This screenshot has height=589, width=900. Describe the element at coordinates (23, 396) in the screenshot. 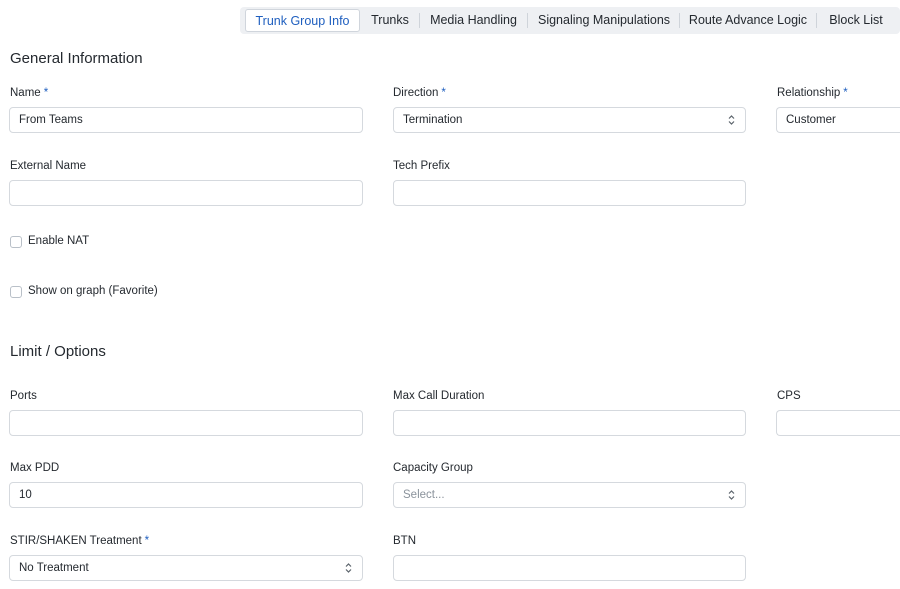

I see `ports-label: Ports` at that location.